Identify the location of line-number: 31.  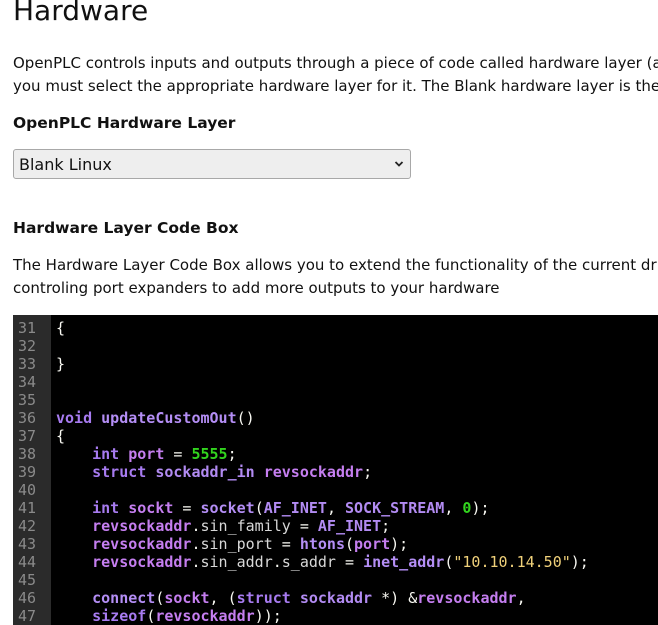
(26, 328).